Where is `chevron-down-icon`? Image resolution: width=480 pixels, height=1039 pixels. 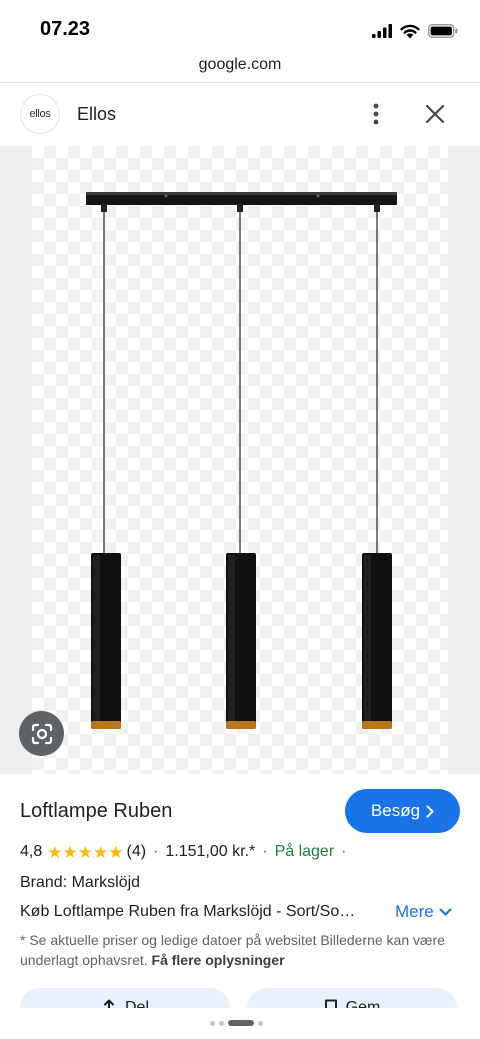
chevron-down-icon is located at coordinates (445, 912).